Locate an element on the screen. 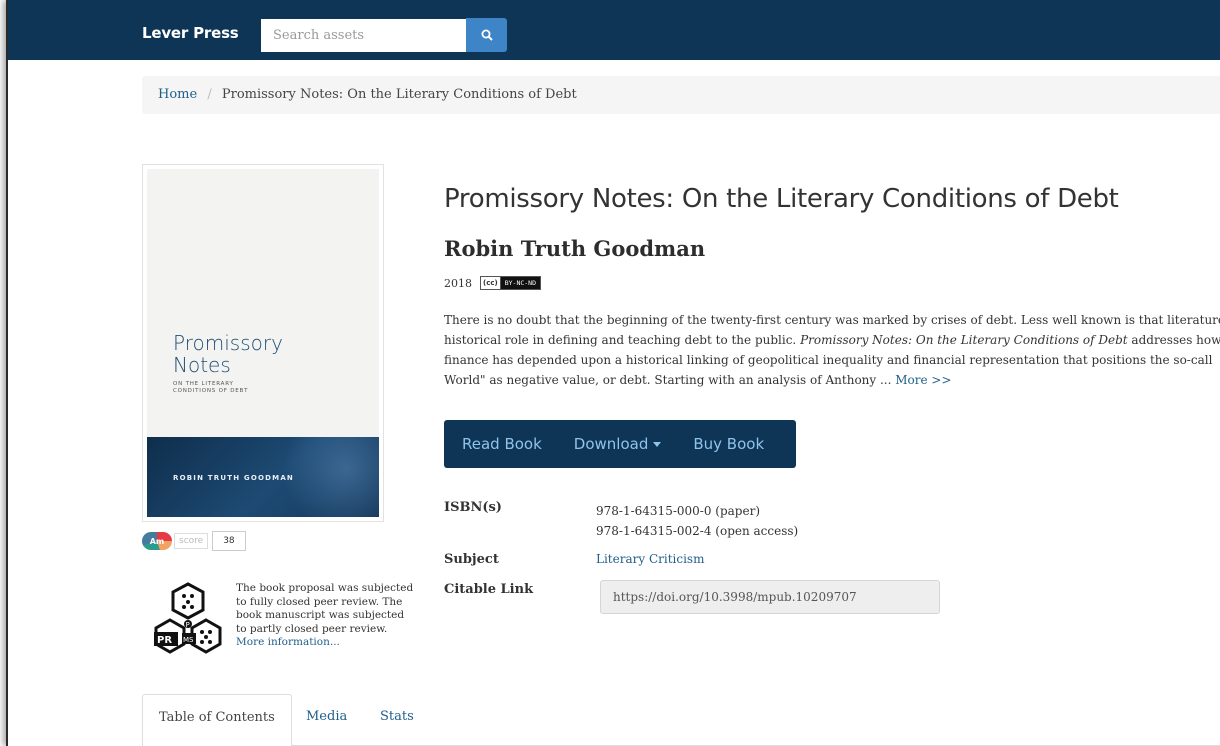 Image resolution: width=1220 pixels, height=746 pixels. download-dropdown: Download is located at coordinates (618, 444).